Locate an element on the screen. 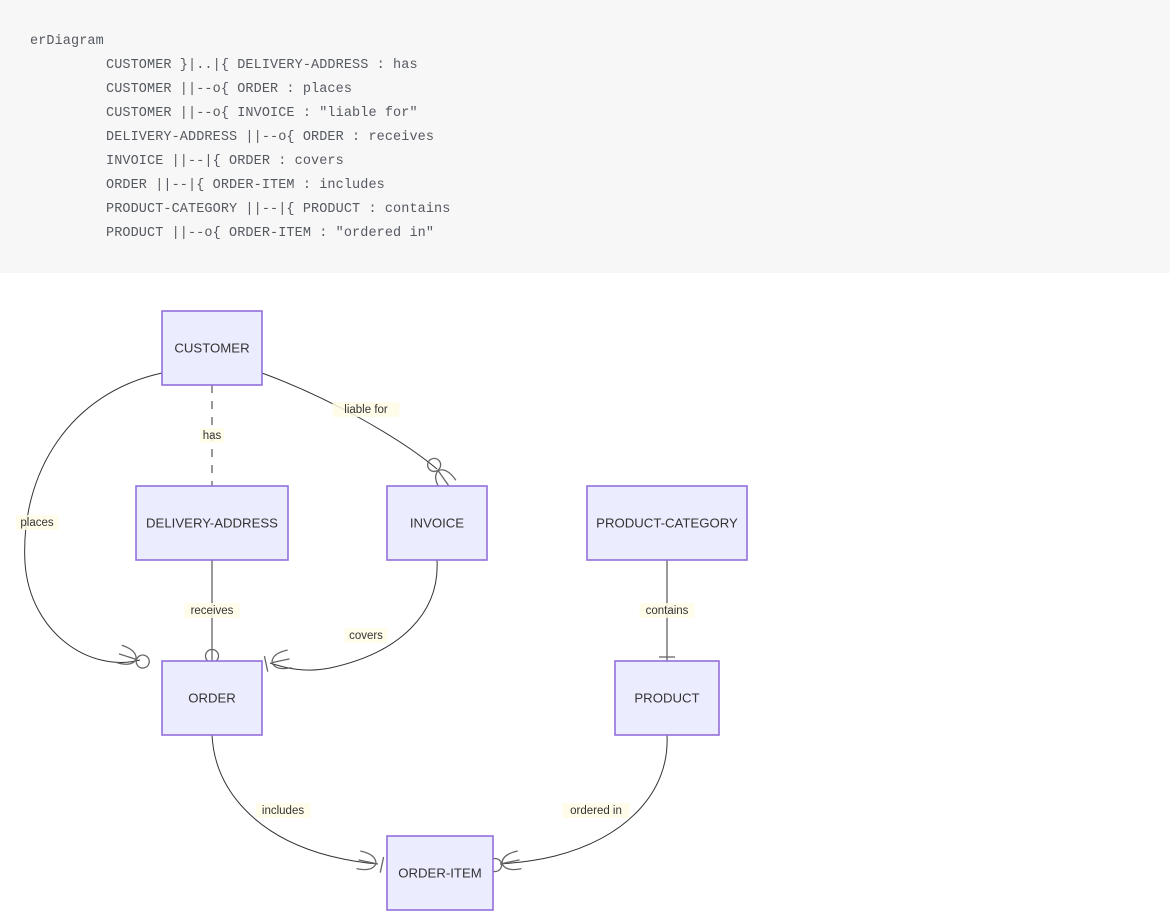  relationship-label-places: places is located at coordinates (37, 522).